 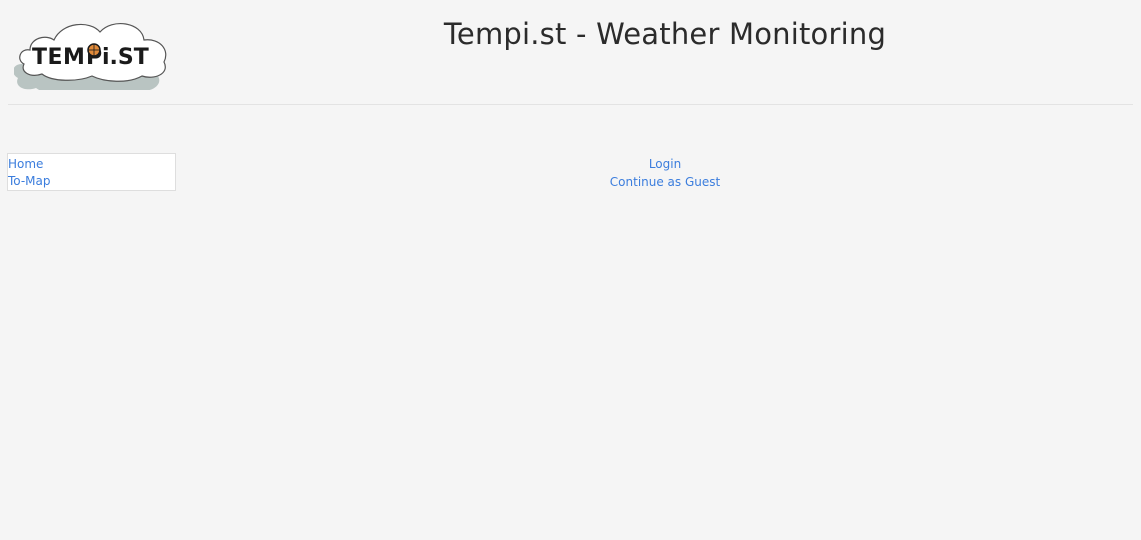 I want to click on sidebar-nav: Home To-Map, so click(x=91, y=172).